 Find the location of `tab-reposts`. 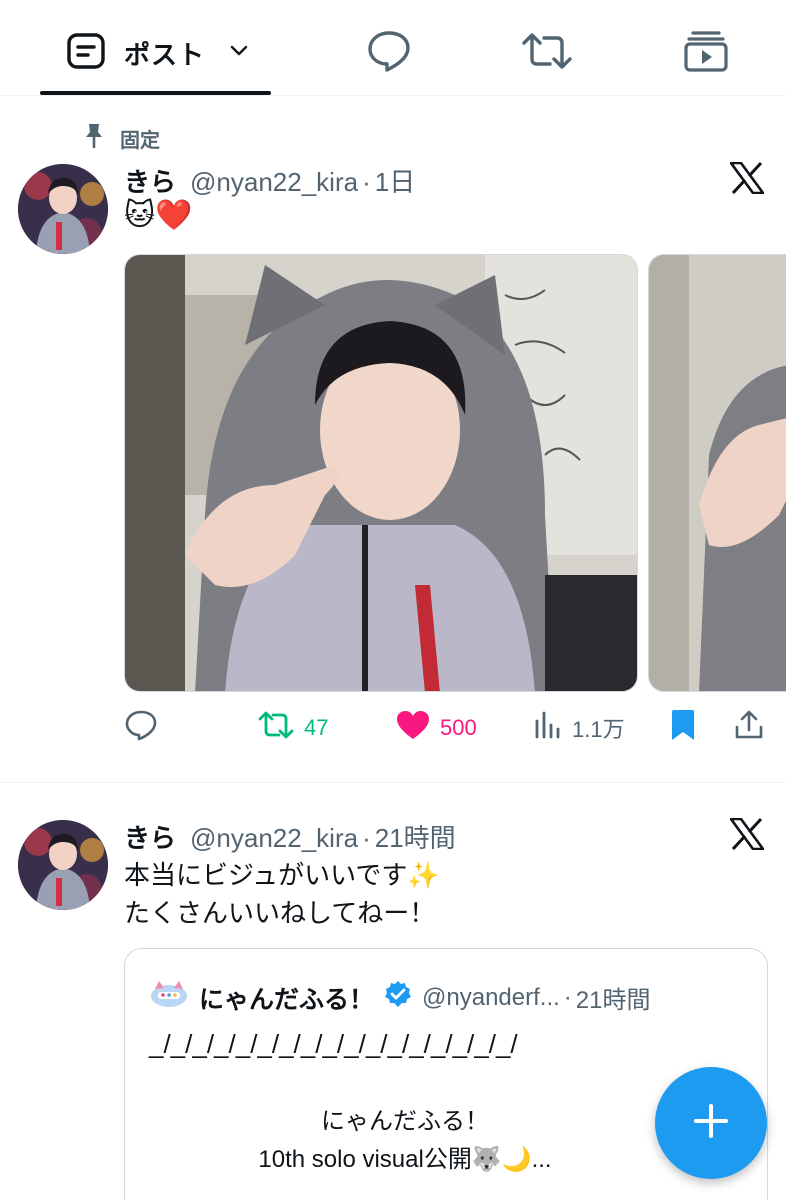

tab-reposts is located at coordinates (547, 53).